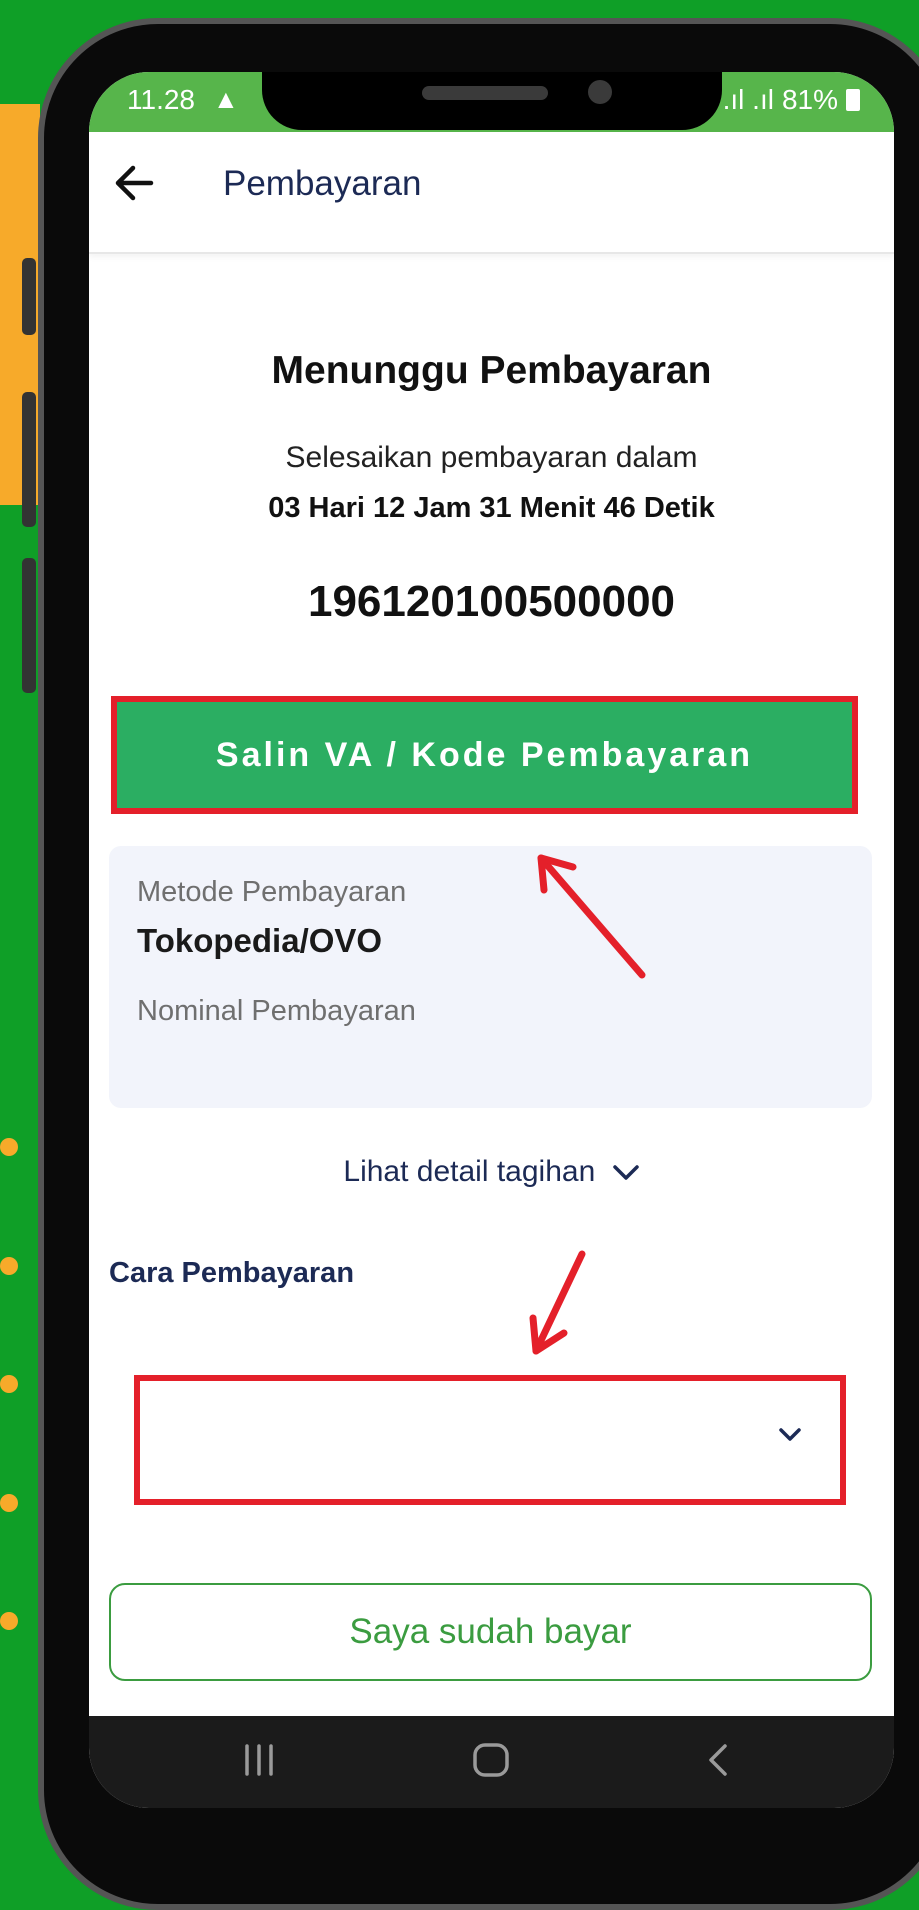  I want to click on annotation-arrow-up, so click(591, 916).